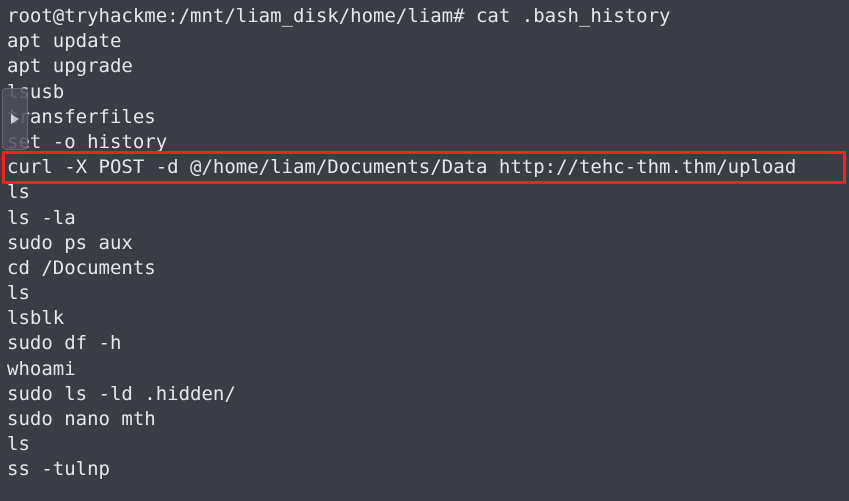  Describe the element at coordinates (36, 91) in the screenshot. I see `terminal-line: lsusb` at that location.